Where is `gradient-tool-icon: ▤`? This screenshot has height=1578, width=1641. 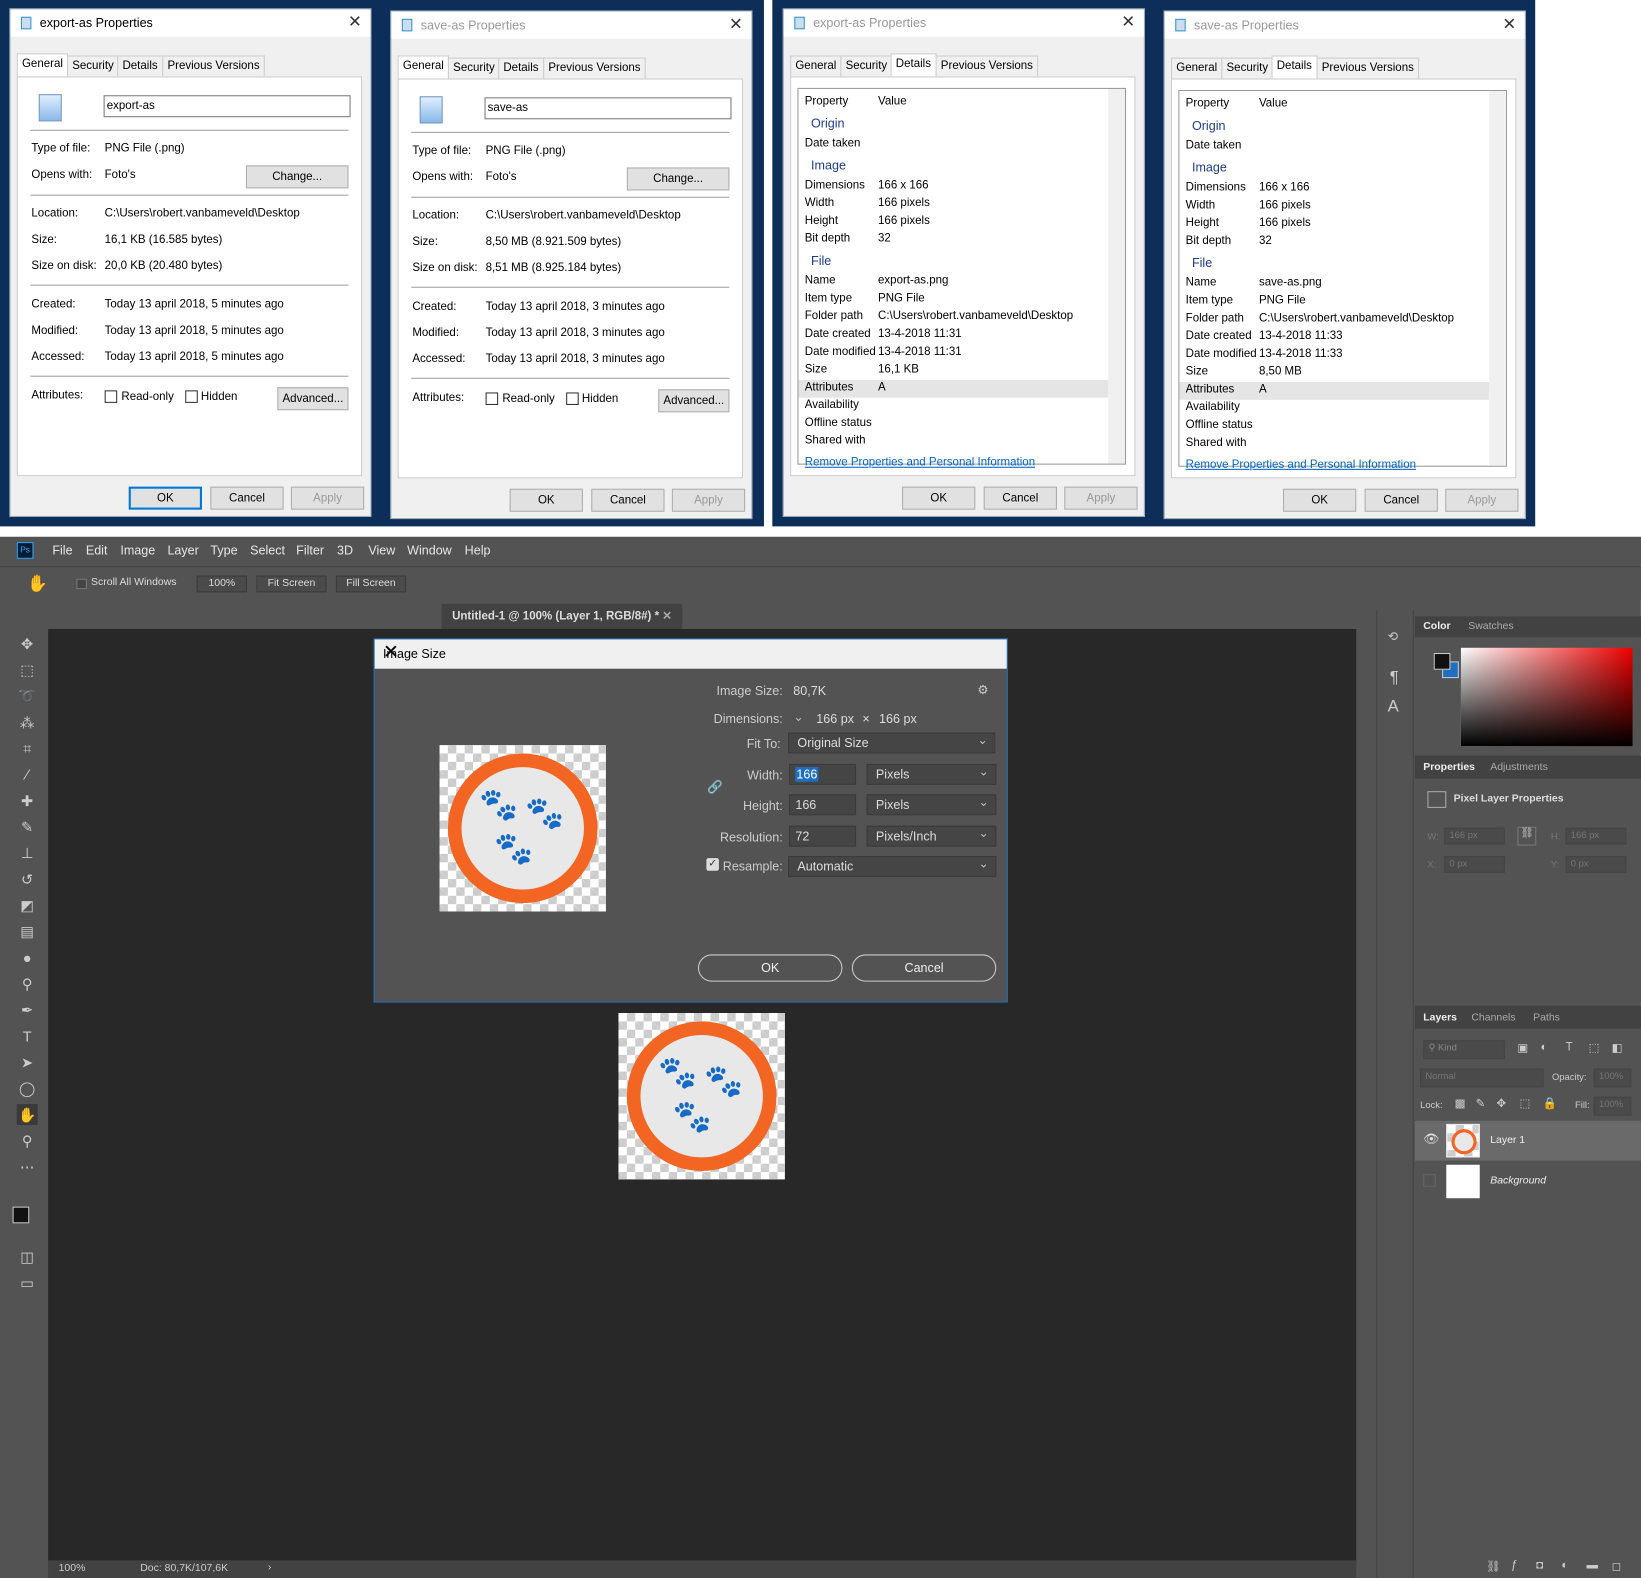
gradient-tool-icon: ▤ is located at coordinates (27, 931).